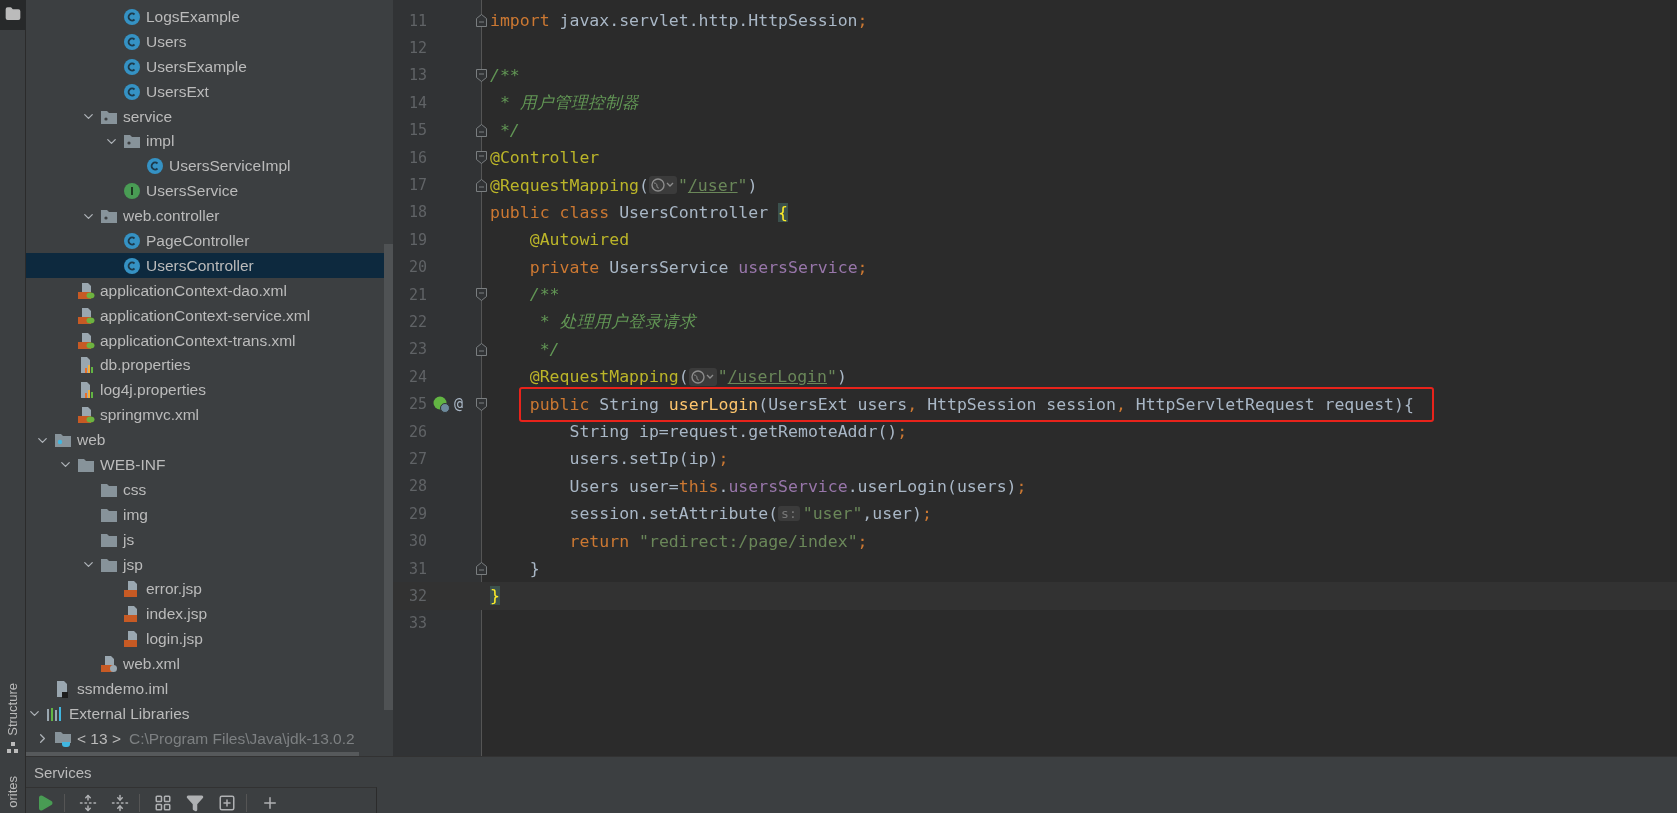  What do you see at coordinates (495, 596) in the screenshot?
I see `code-token: }` at bounding box center [495, 596].